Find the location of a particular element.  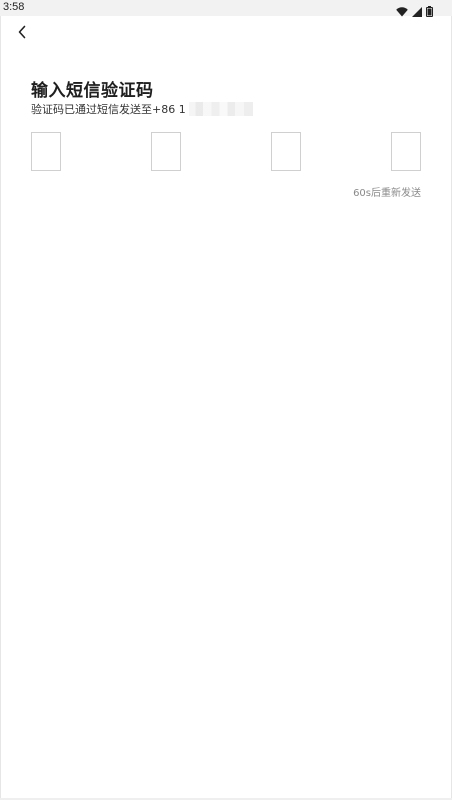

page-title: 输入短信验证码 is located at coordinates (92, 91).